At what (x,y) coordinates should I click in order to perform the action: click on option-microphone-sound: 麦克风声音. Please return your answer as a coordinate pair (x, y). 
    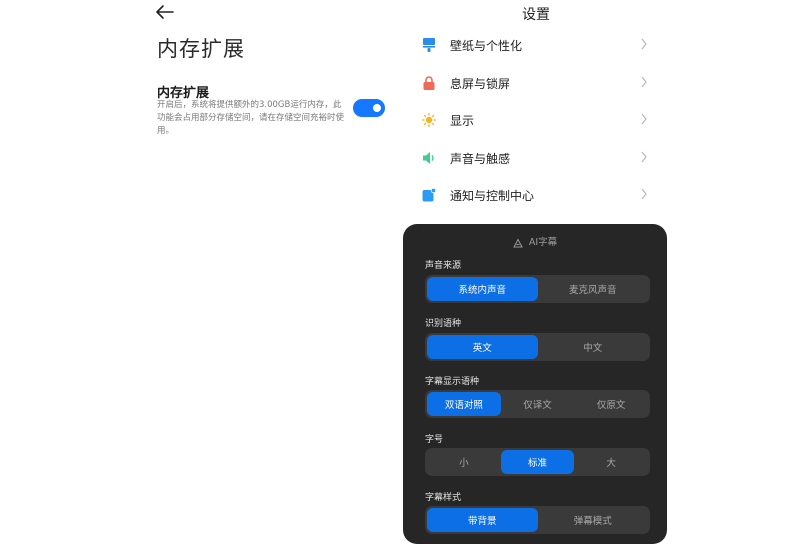
    Looking at the image, I should click on (593, 289).